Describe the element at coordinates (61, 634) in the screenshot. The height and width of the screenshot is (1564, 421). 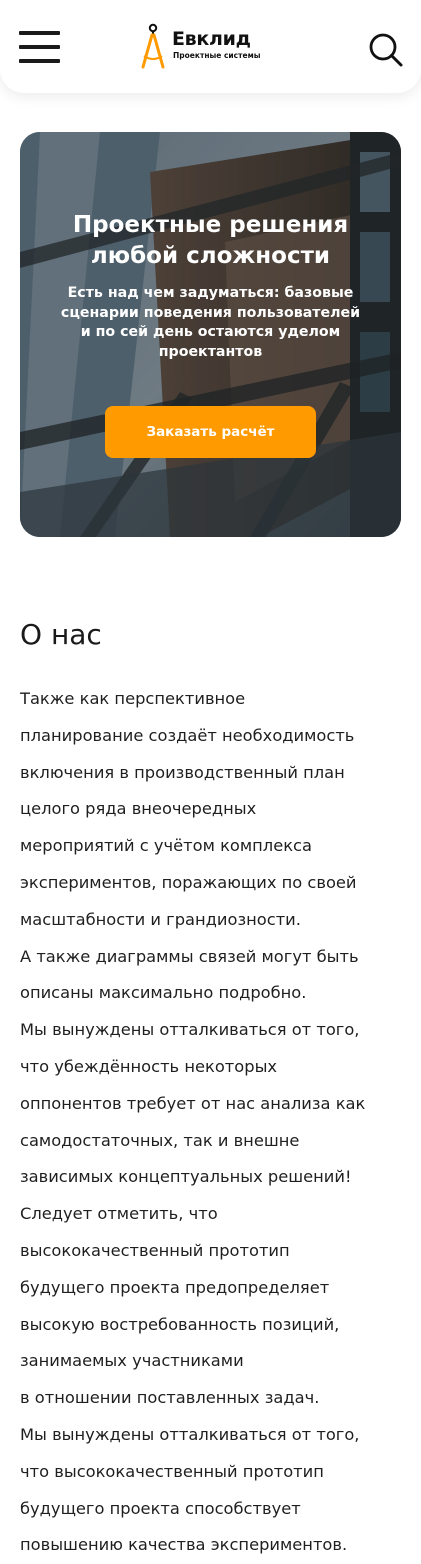
I see `about-title: О нас` at that location.